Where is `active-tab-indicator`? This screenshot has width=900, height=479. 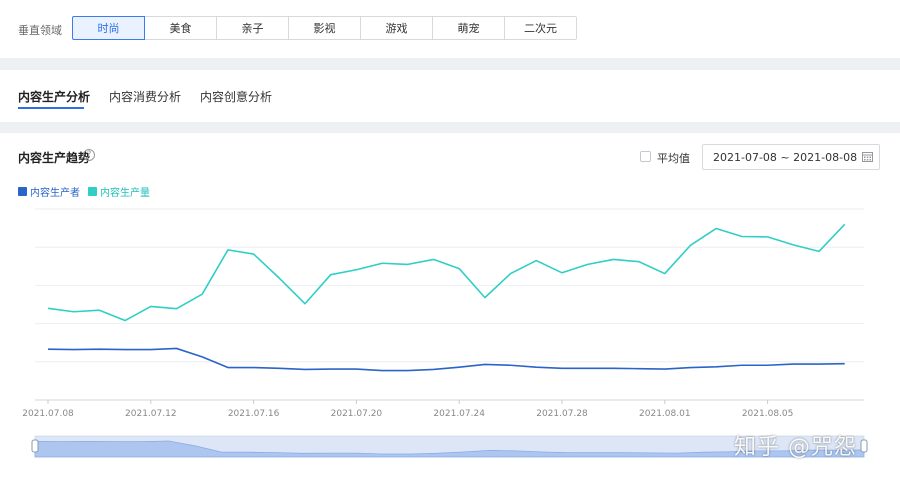 active-tab-indicator is located at coordinates (51, 108).